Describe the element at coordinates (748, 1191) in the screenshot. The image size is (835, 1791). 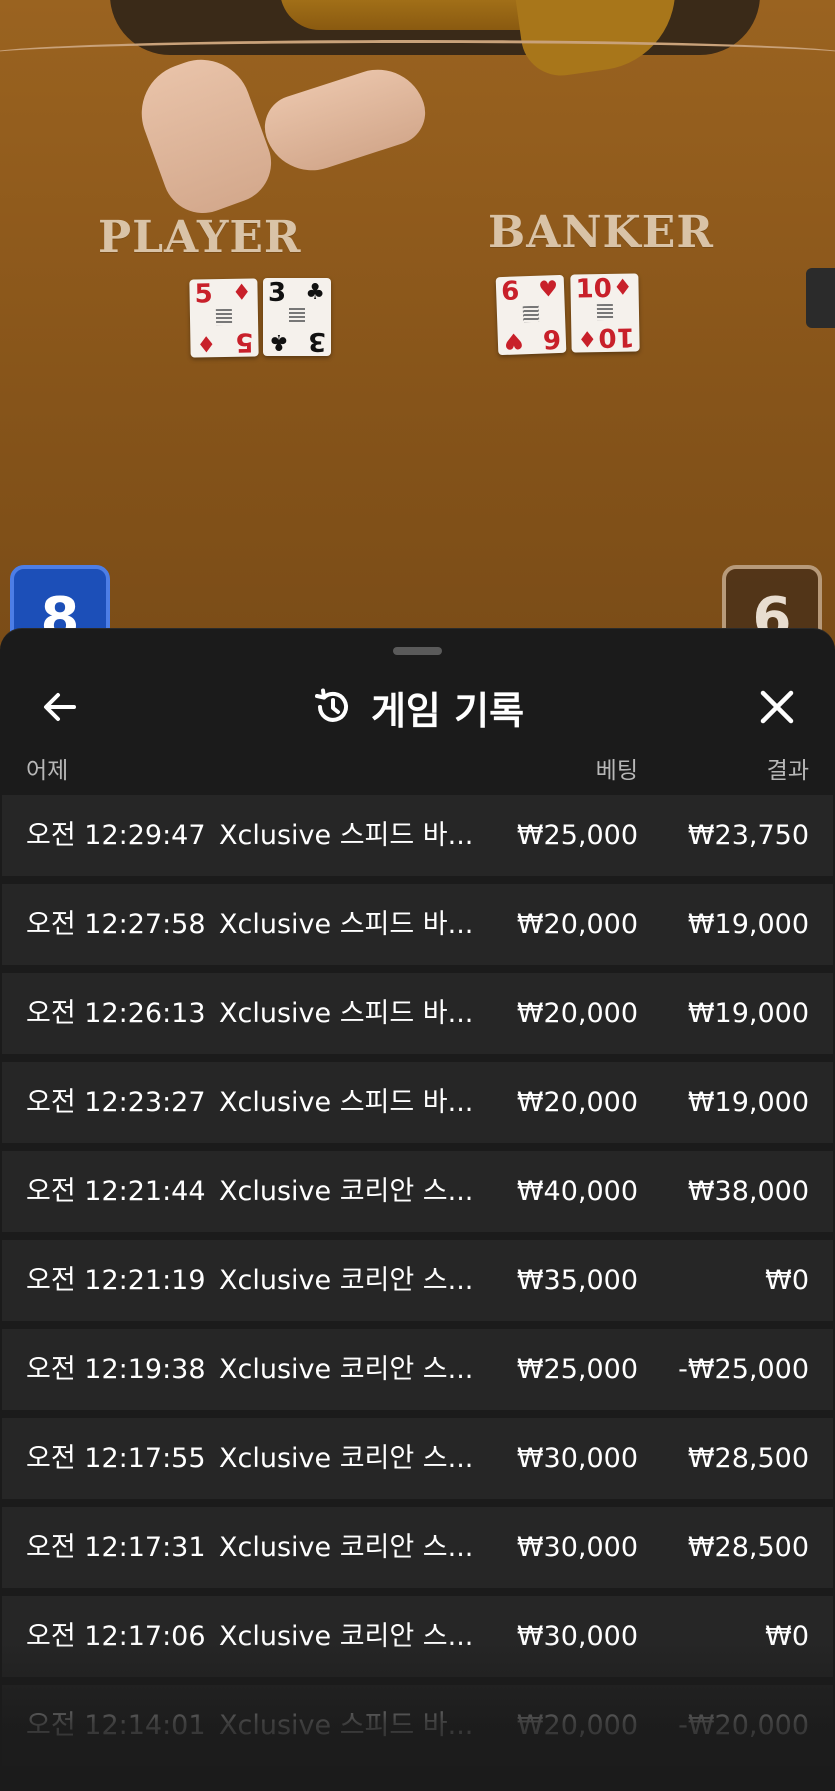
I see `row-result: ₩38,000` at that location.